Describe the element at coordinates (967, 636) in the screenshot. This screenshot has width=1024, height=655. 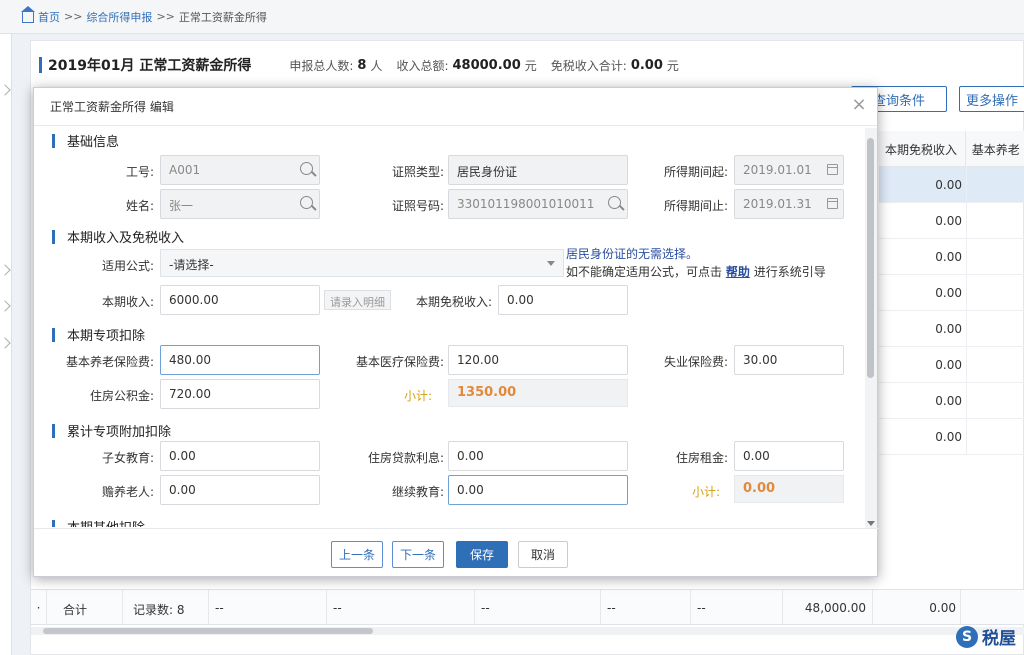
I see `logo-icon: S` at that location.